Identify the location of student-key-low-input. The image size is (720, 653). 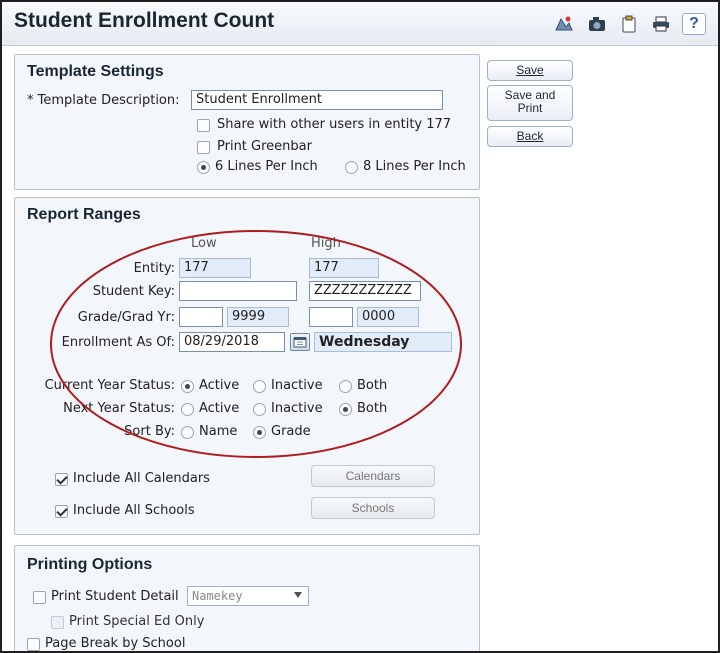
(238, 291).